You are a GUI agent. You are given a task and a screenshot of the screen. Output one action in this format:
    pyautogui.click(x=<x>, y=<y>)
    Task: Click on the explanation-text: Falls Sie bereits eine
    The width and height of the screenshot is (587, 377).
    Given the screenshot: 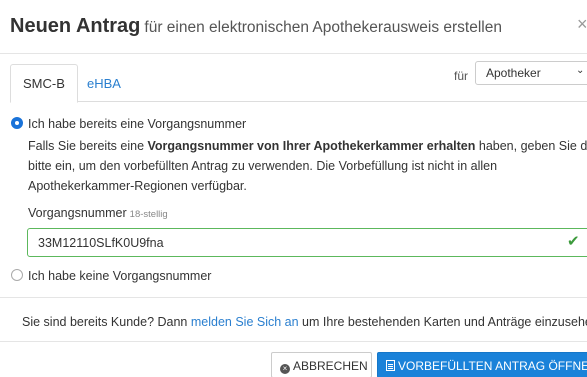 What is the action you would take?
    pyautogui.click(x=88, y=146)
    